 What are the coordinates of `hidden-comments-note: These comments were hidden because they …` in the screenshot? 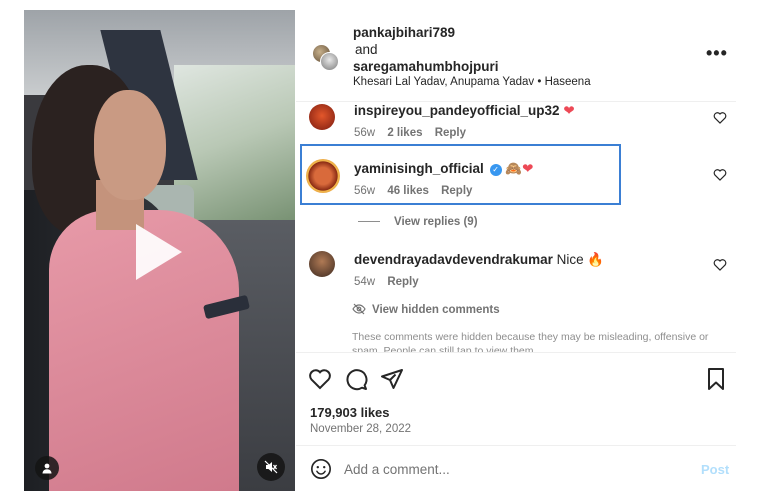 It's located at (530, 341).